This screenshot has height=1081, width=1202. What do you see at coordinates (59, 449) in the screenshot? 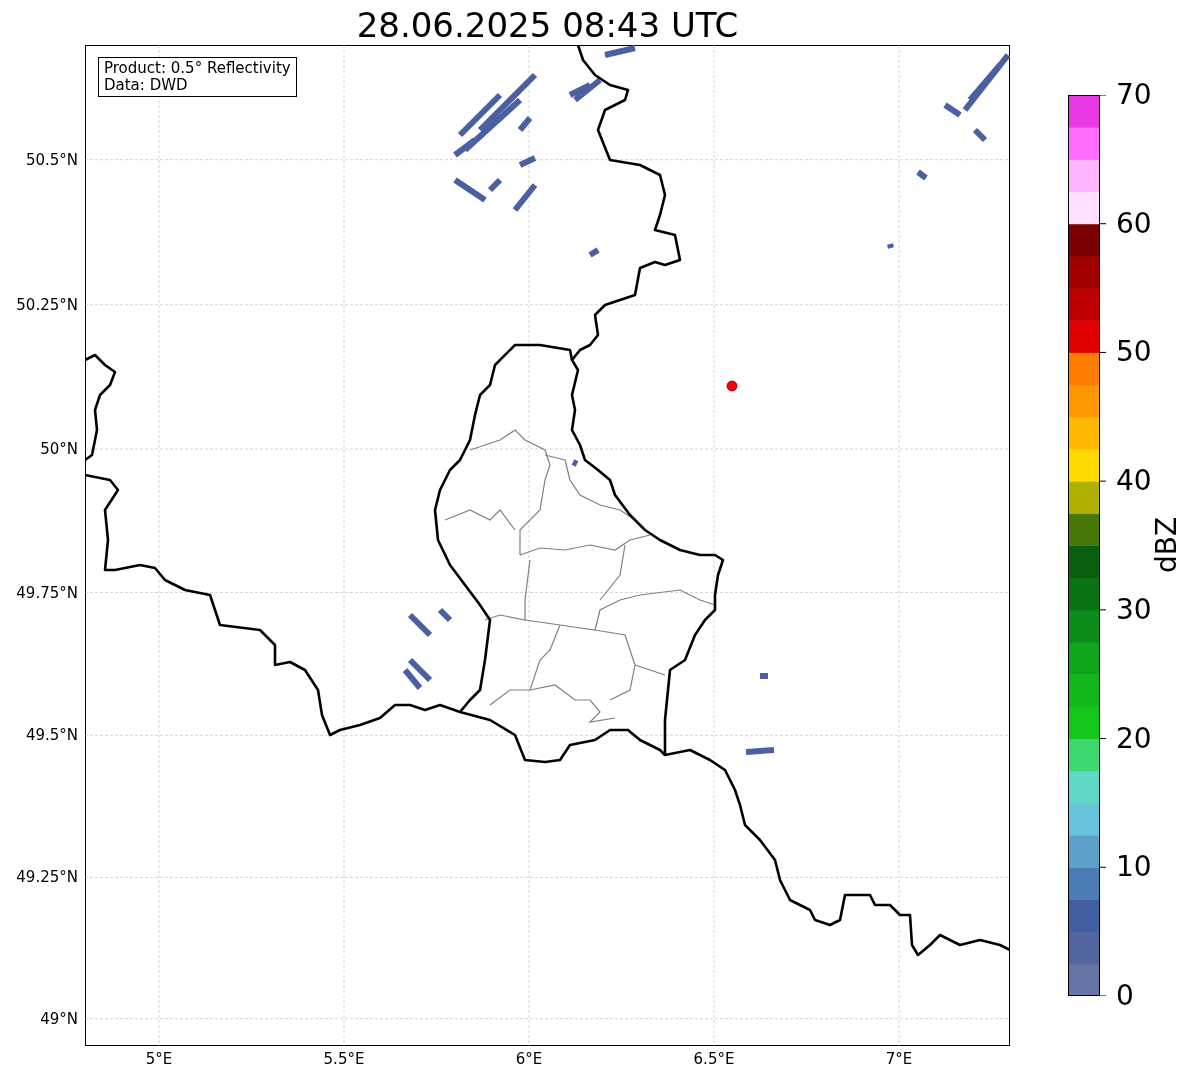
I see `latitude-label: 50°N` at bounding box center [59, 449].